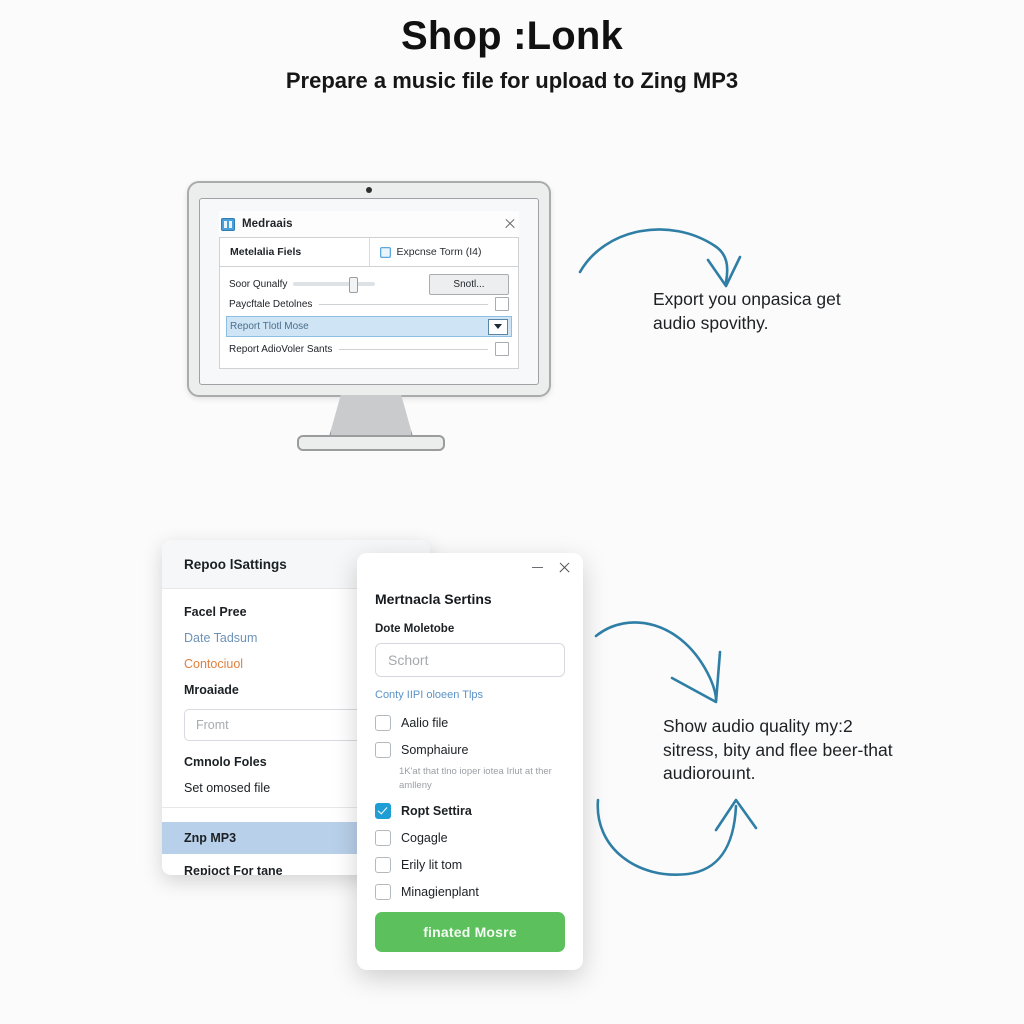 The height and width of the screenshot is (1024, 1024). What do you see at coordinates (502, 349) in the screenshot?
I see `report-audio-voler-checkbox` at bounding box center [502, 349].